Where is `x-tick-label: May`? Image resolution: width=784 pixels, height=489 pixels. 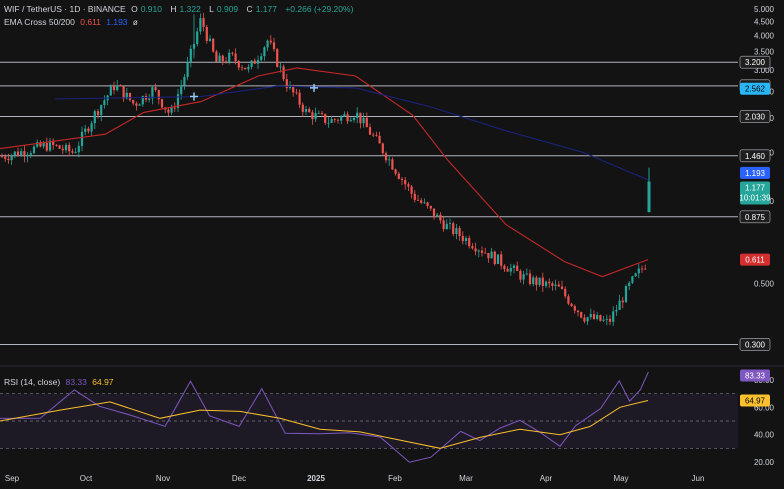
x-tick-label: May is located at coordinates (620, 478).